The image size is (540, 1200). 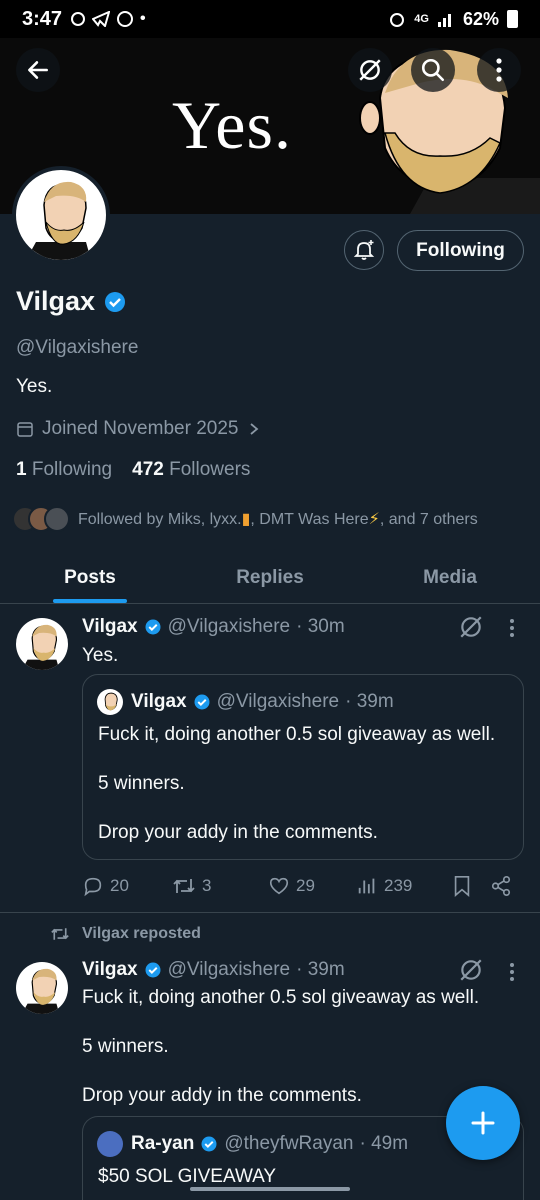 I want to click on profile-bio: Yes., so click(x=34, y=386).